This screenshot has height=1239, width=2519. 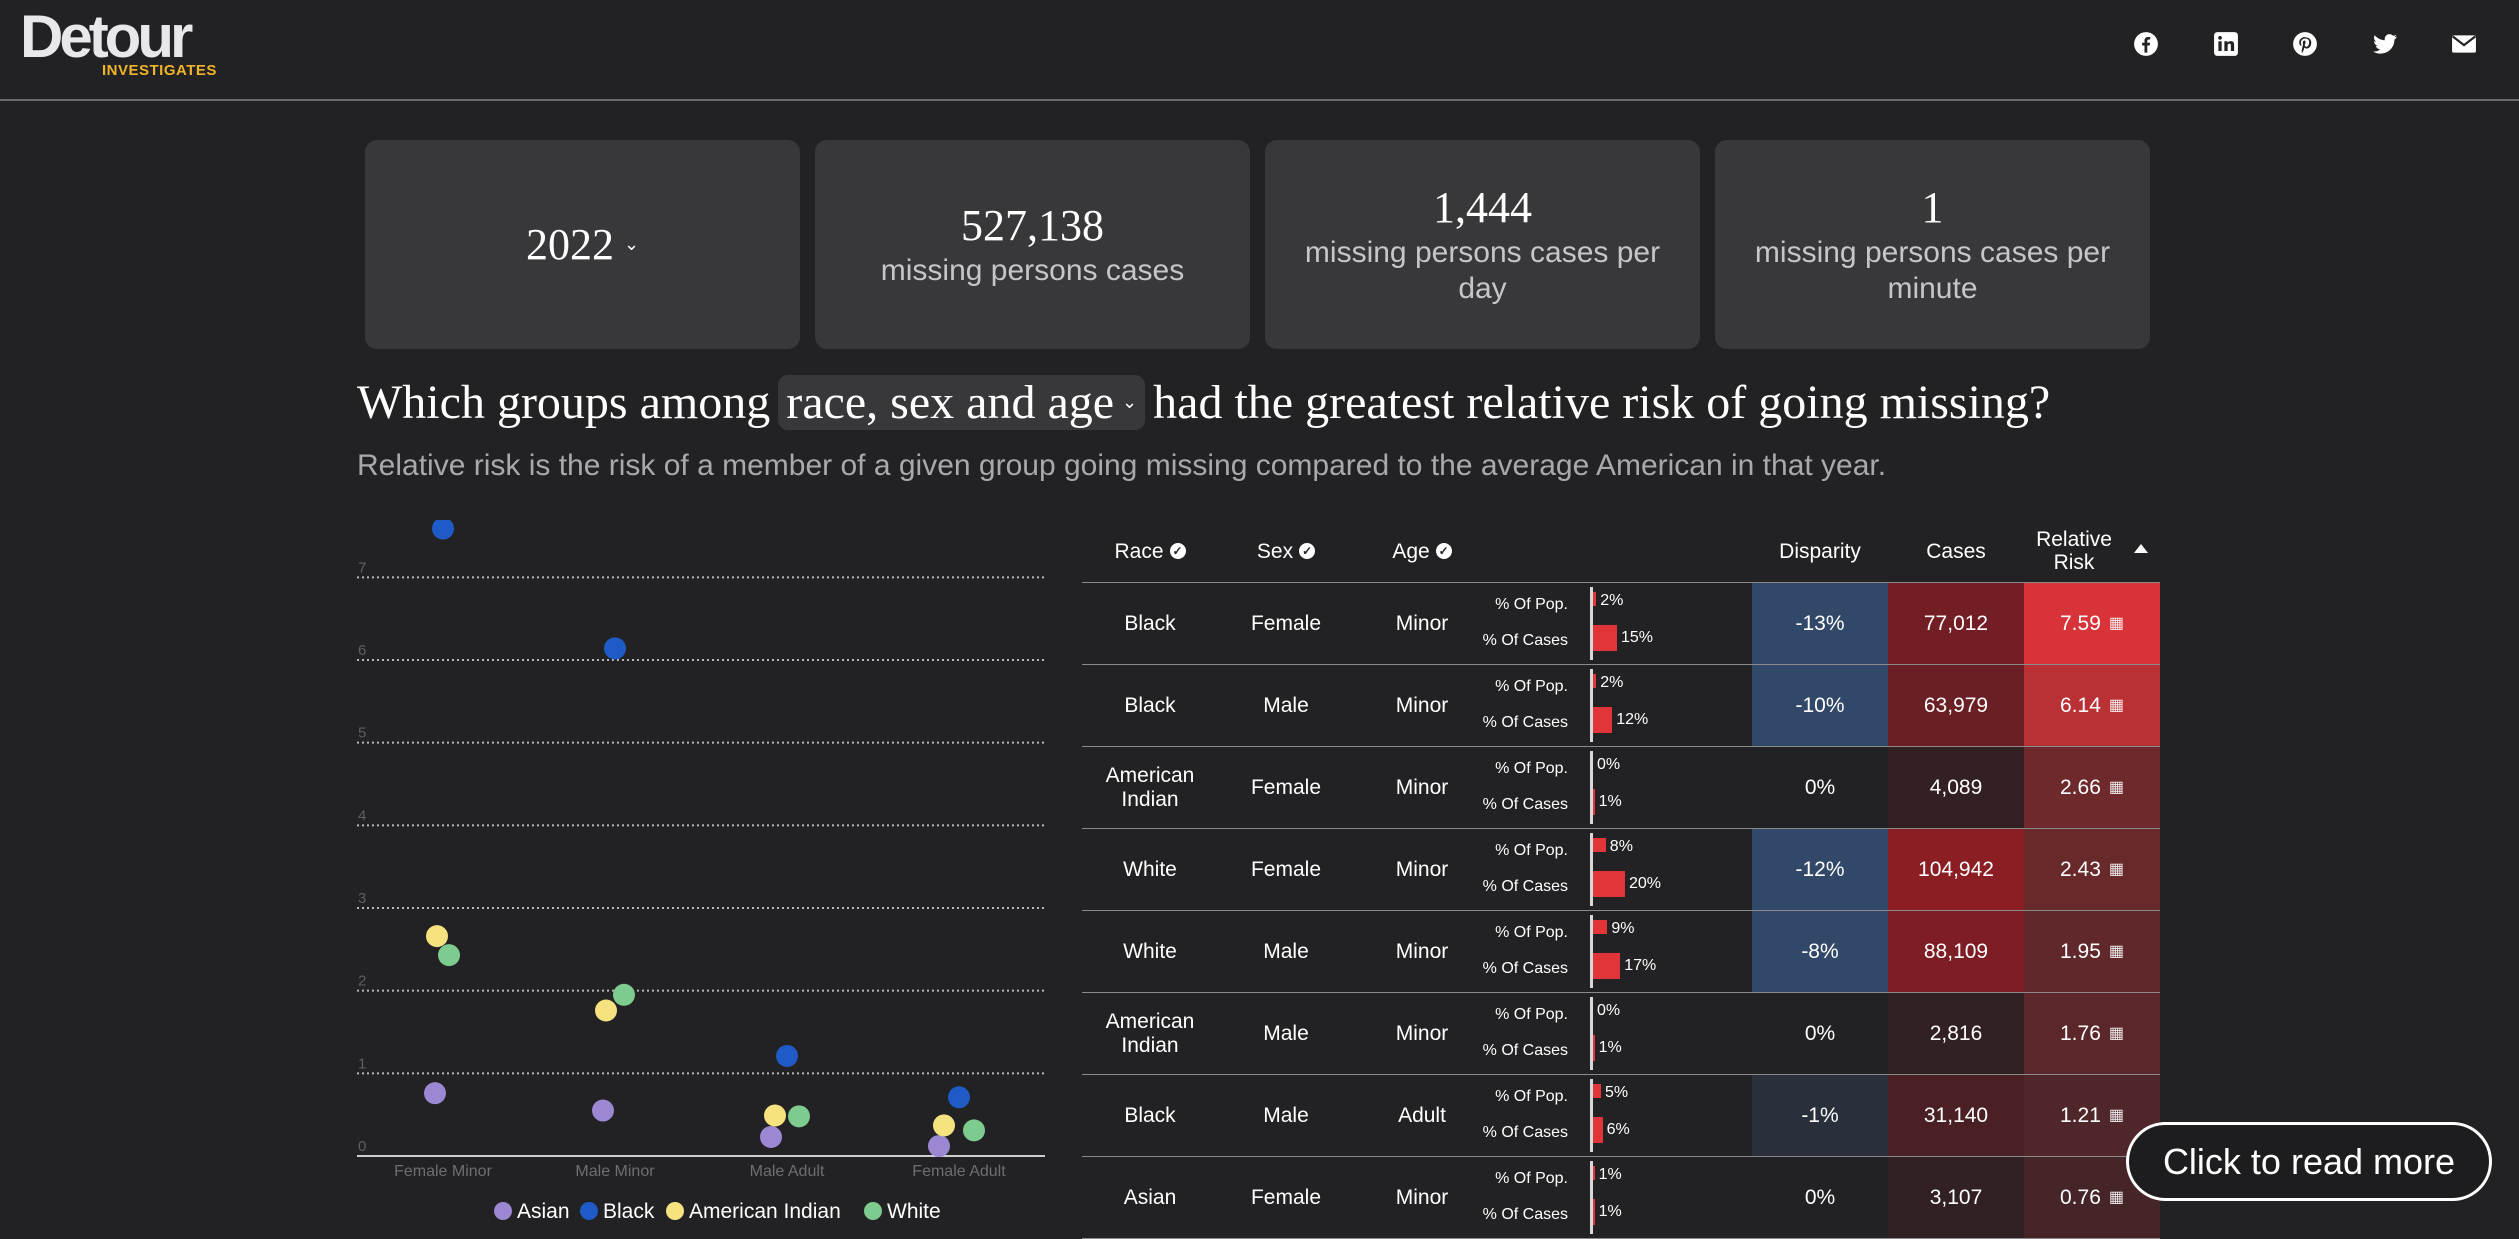 I want to click on legend-label: Asian, so click(x=543, y=1211).